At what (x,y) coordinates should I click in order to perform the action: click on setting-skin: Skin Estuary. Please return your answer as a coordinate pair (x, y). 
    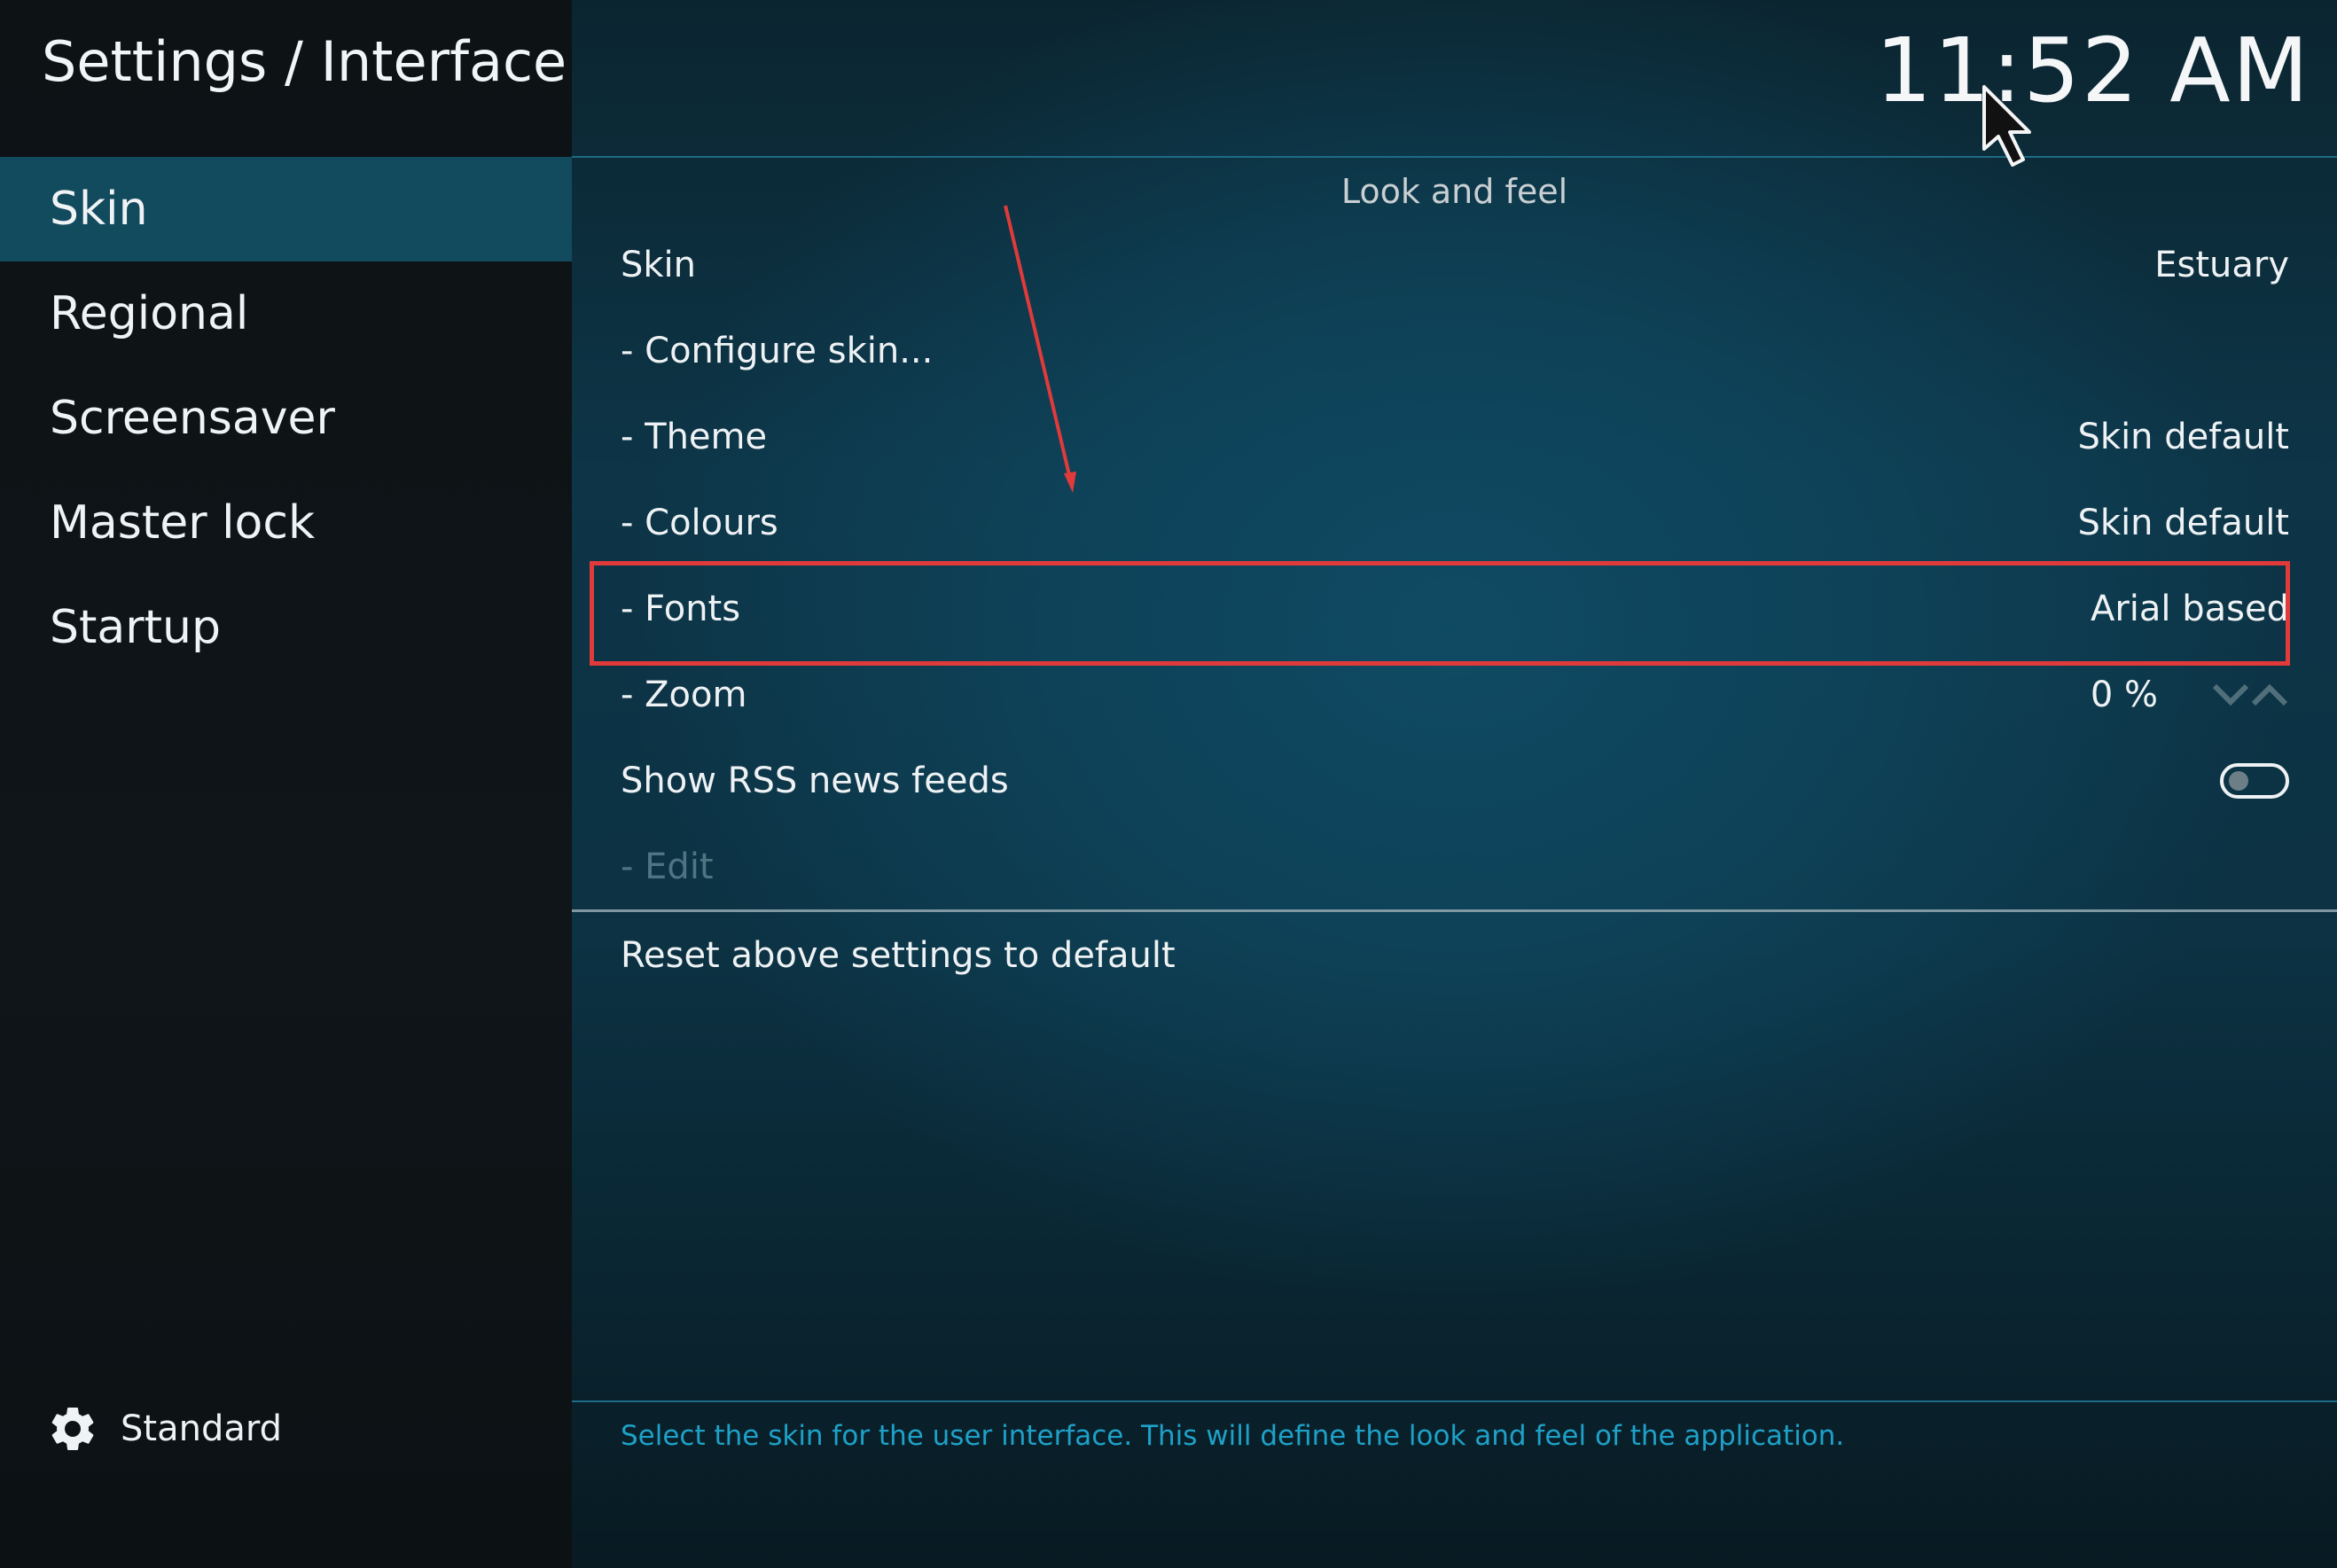
    Looking at the image, I should click on (1455, 265).